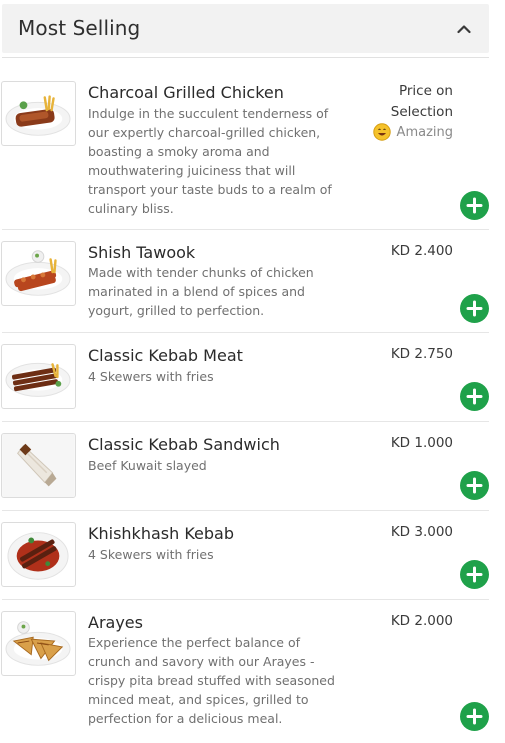  Describe the element at coordinates (165, 355) in the screenshot. I see `item-name: Classic Kebab Meat` at that location.